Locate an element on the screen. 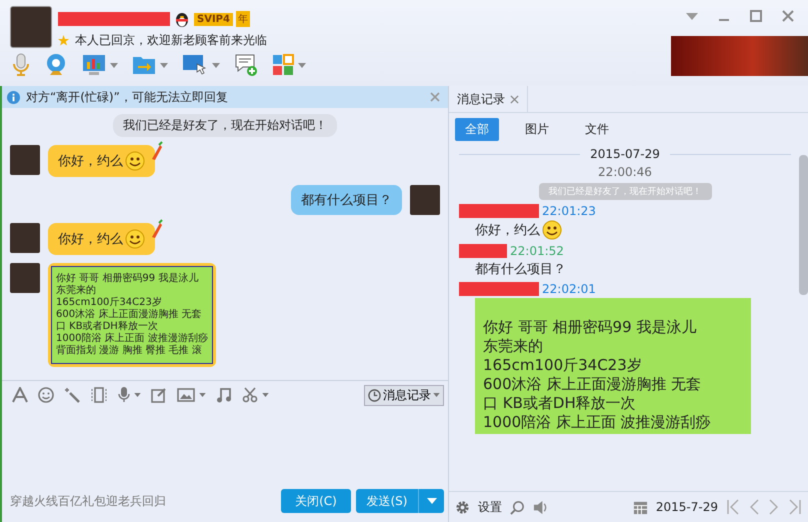 The width and height of the screenshot is (808, 522). settings-link: 设置 is located at coordinates (490, 507).